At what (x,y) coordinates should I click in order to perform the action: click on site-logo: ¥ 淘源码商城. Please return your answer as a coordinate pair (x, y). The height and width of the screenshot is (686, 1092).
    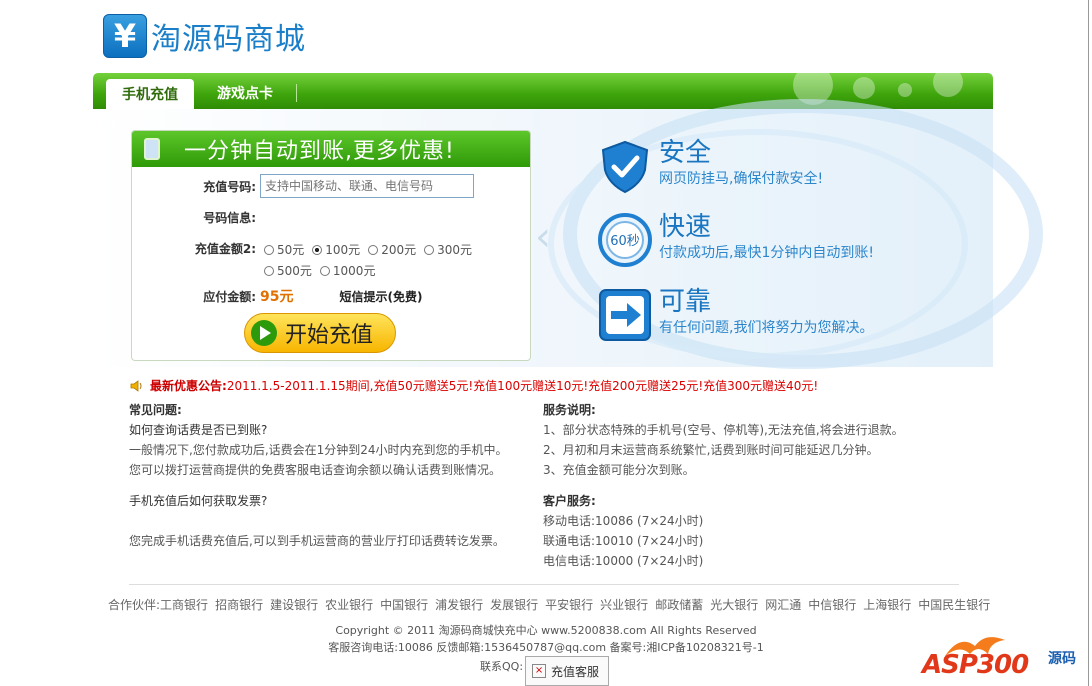
    Looking at the image, I should click on (204, 36).